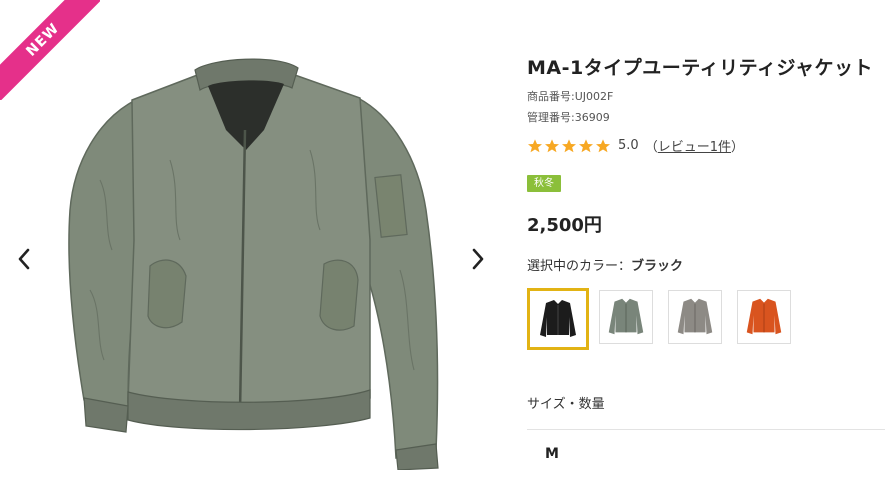 The image size is (885, 480). I want to click on jacket-thumbnail-gray, so click(695, 316).